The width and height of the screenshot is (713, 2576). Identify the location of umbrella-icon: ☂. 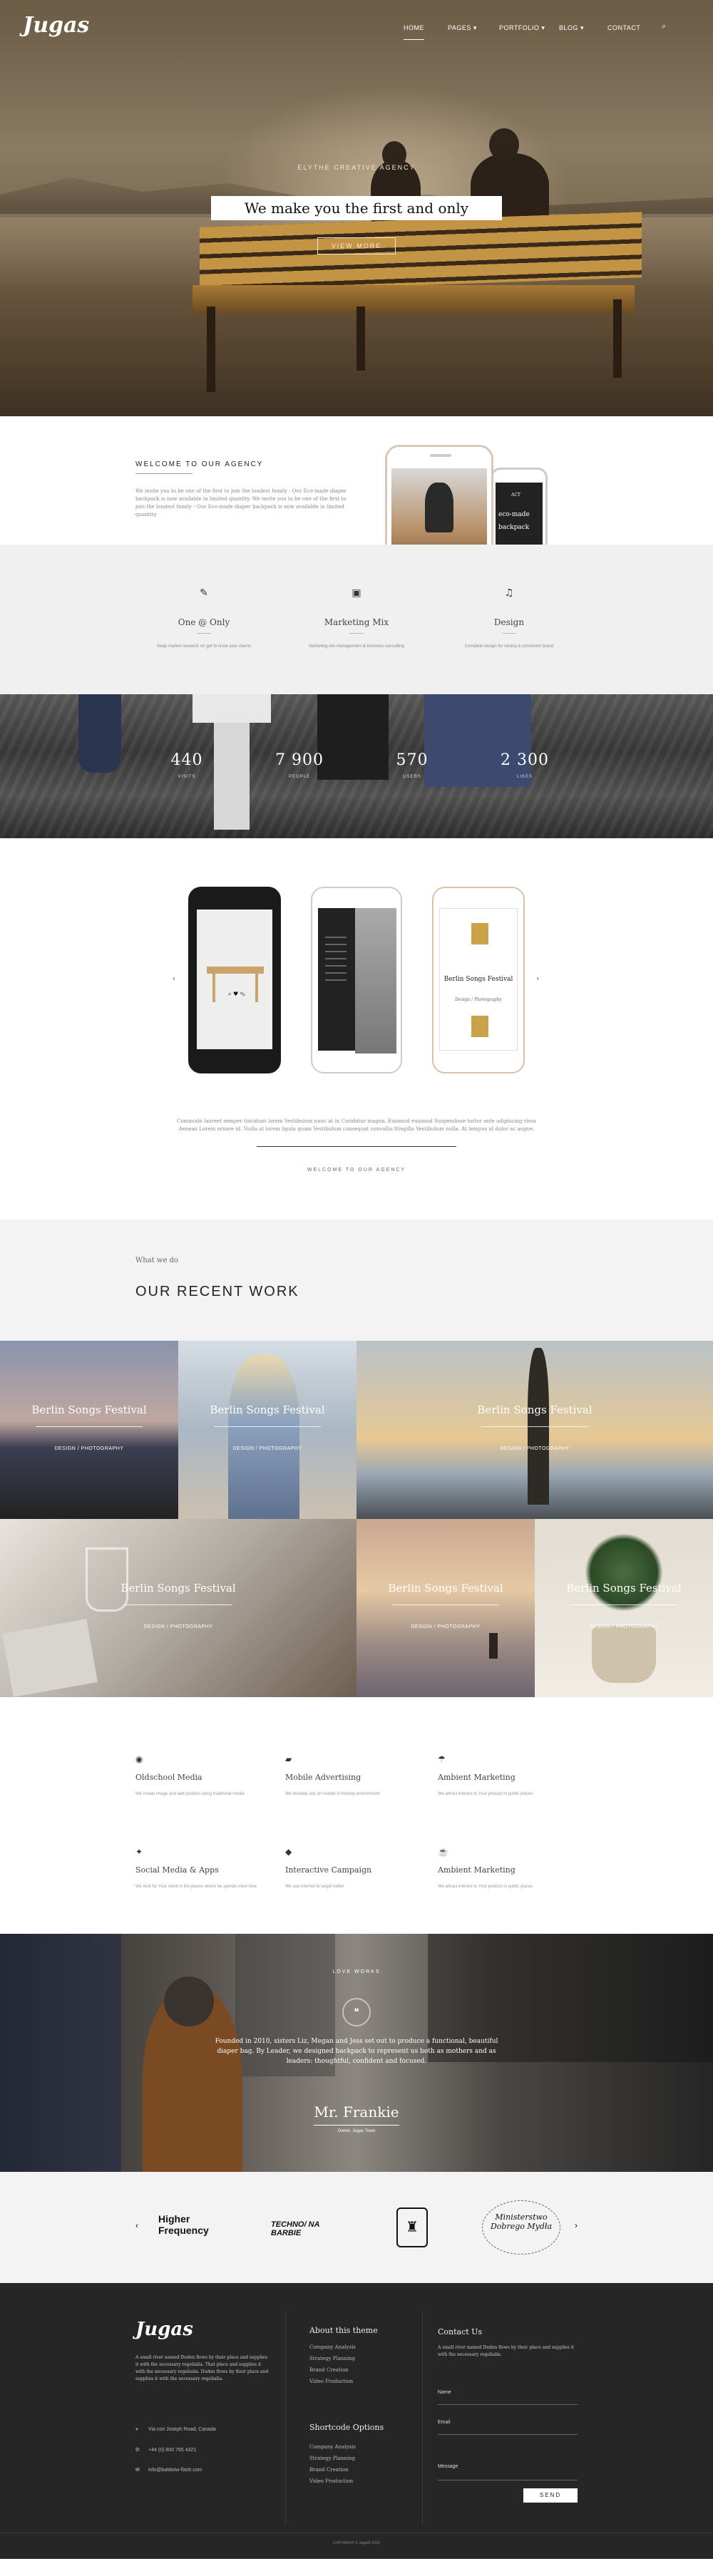
(442, 1759).